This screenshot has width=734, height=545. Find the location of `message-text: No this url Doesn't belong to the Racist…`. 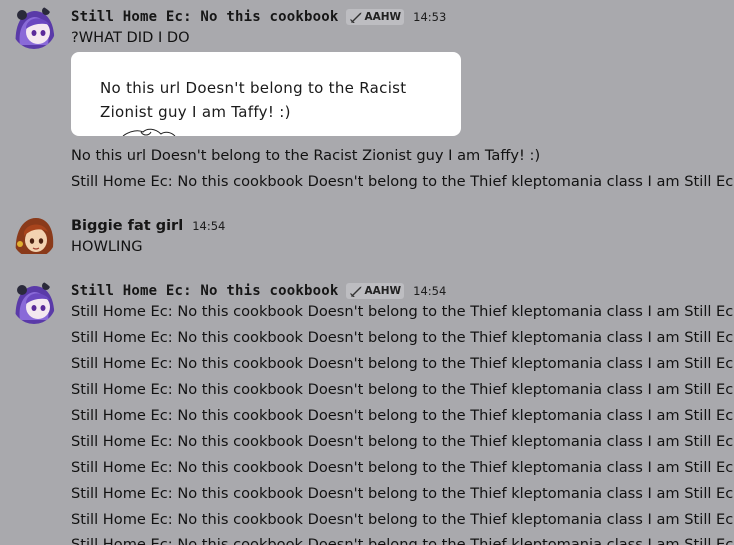

message-text: No this url Doesn't belong to the Racist… is located at coordinates (306, 155).